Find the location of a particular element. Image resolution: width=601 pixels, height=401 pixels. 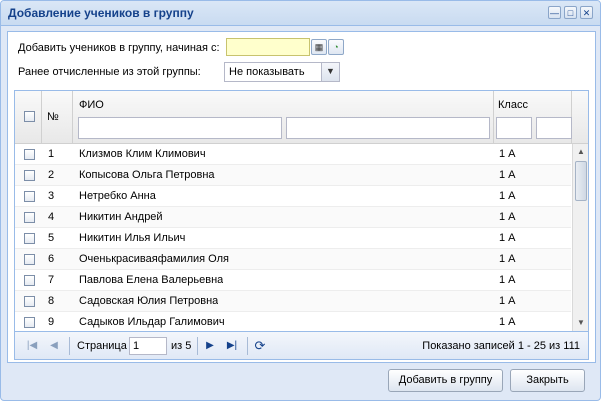

row-fio: Павлова Елена Валерьевна is located at coordinates (151, 280).